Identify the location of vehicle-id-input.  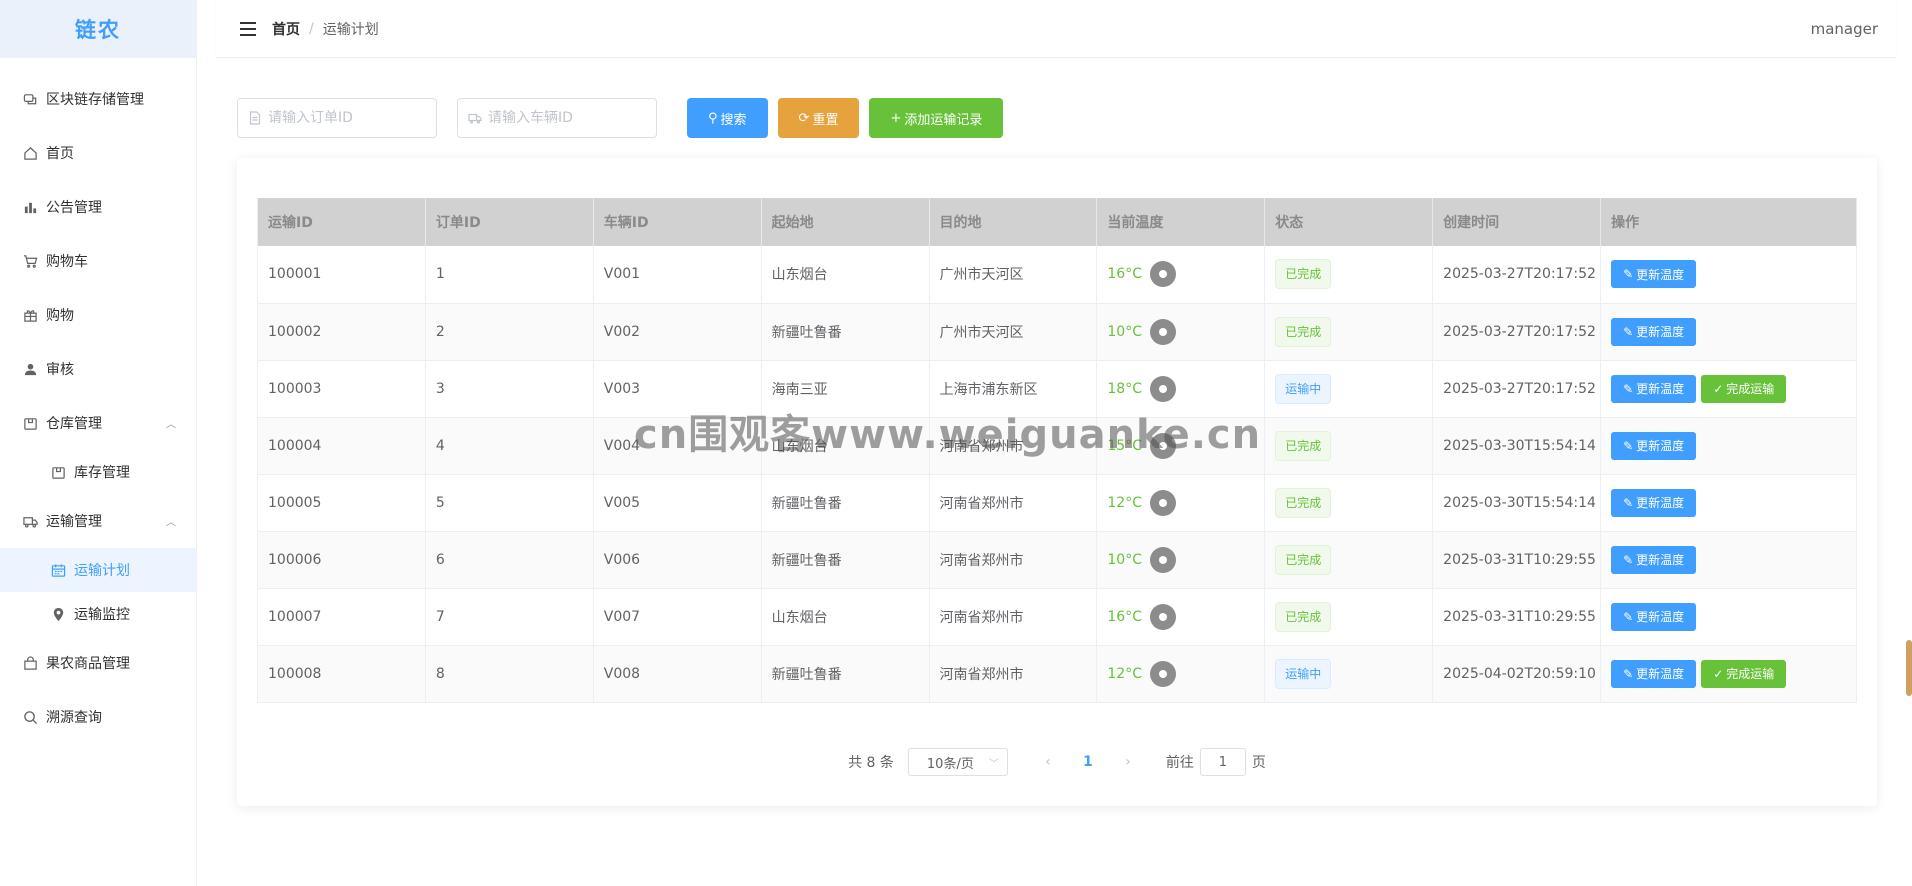
(568, 118).